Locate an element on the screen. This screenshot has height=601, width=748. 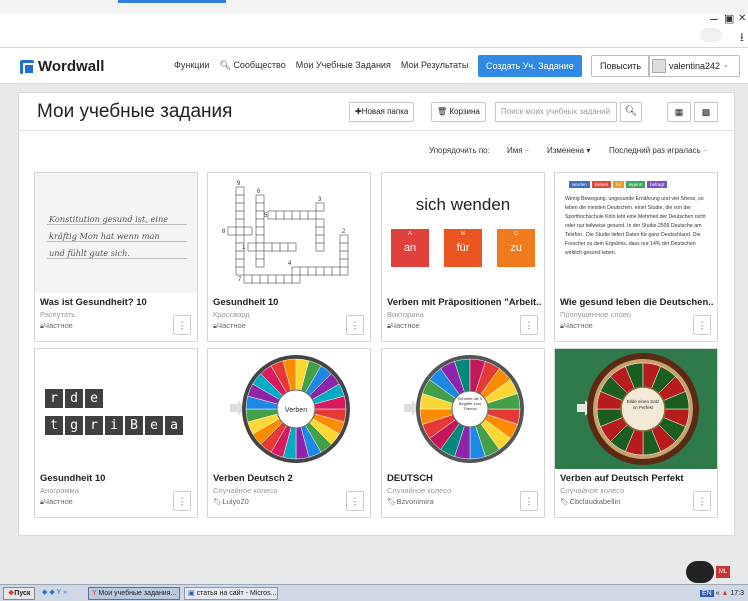
nav-community: 🔍︎ Сообщество is located at coordinates (252, 65).